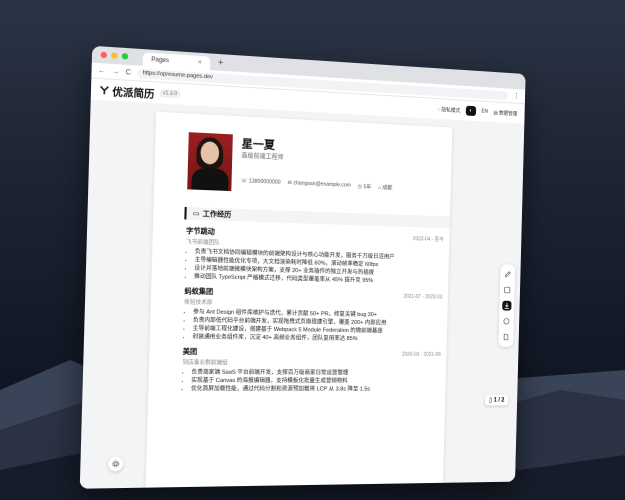 The image size is (625, 500). I want to click on briefcase-icon: ▭, so click(196, 214).